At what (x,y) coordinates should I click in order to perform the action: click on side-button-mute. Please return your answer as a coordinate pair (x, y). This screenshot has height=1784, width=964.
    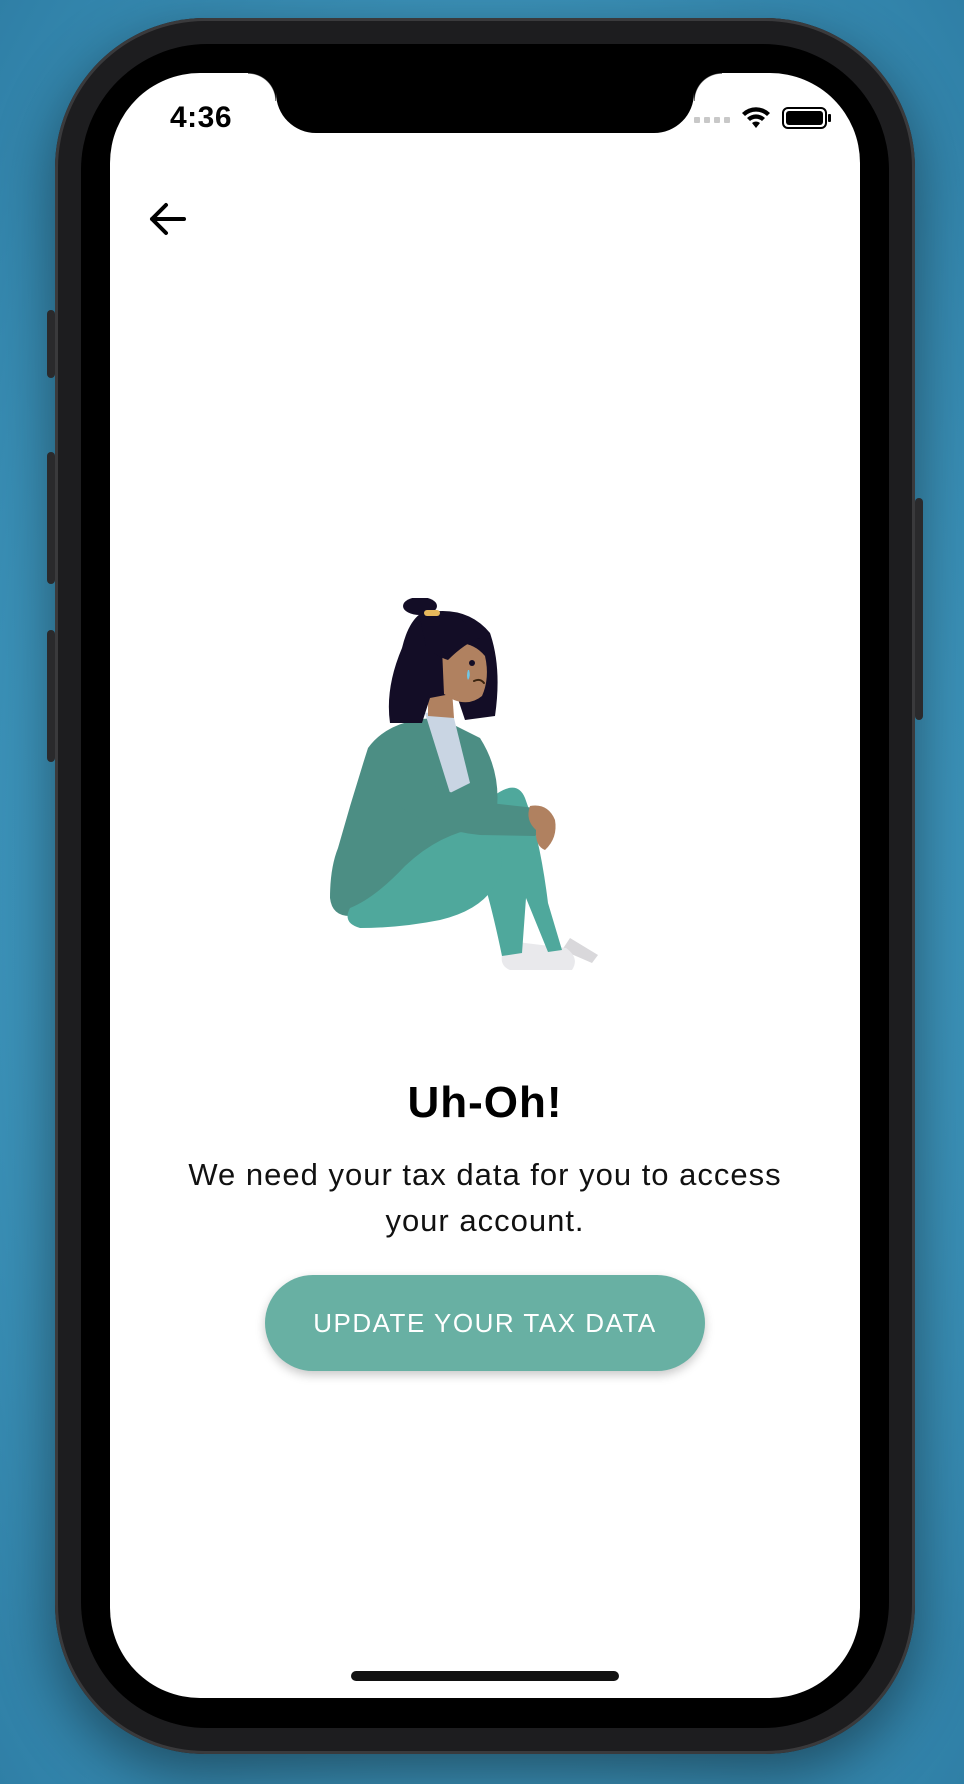
    Looking at the image, I should click on (51, 344).